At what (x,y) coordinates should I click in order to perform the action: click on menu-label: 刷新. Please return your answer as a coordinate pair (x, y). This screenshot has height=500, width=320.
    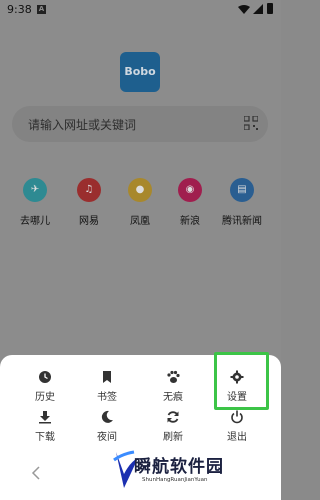
    Looking at the image, I should click on (173, 437).